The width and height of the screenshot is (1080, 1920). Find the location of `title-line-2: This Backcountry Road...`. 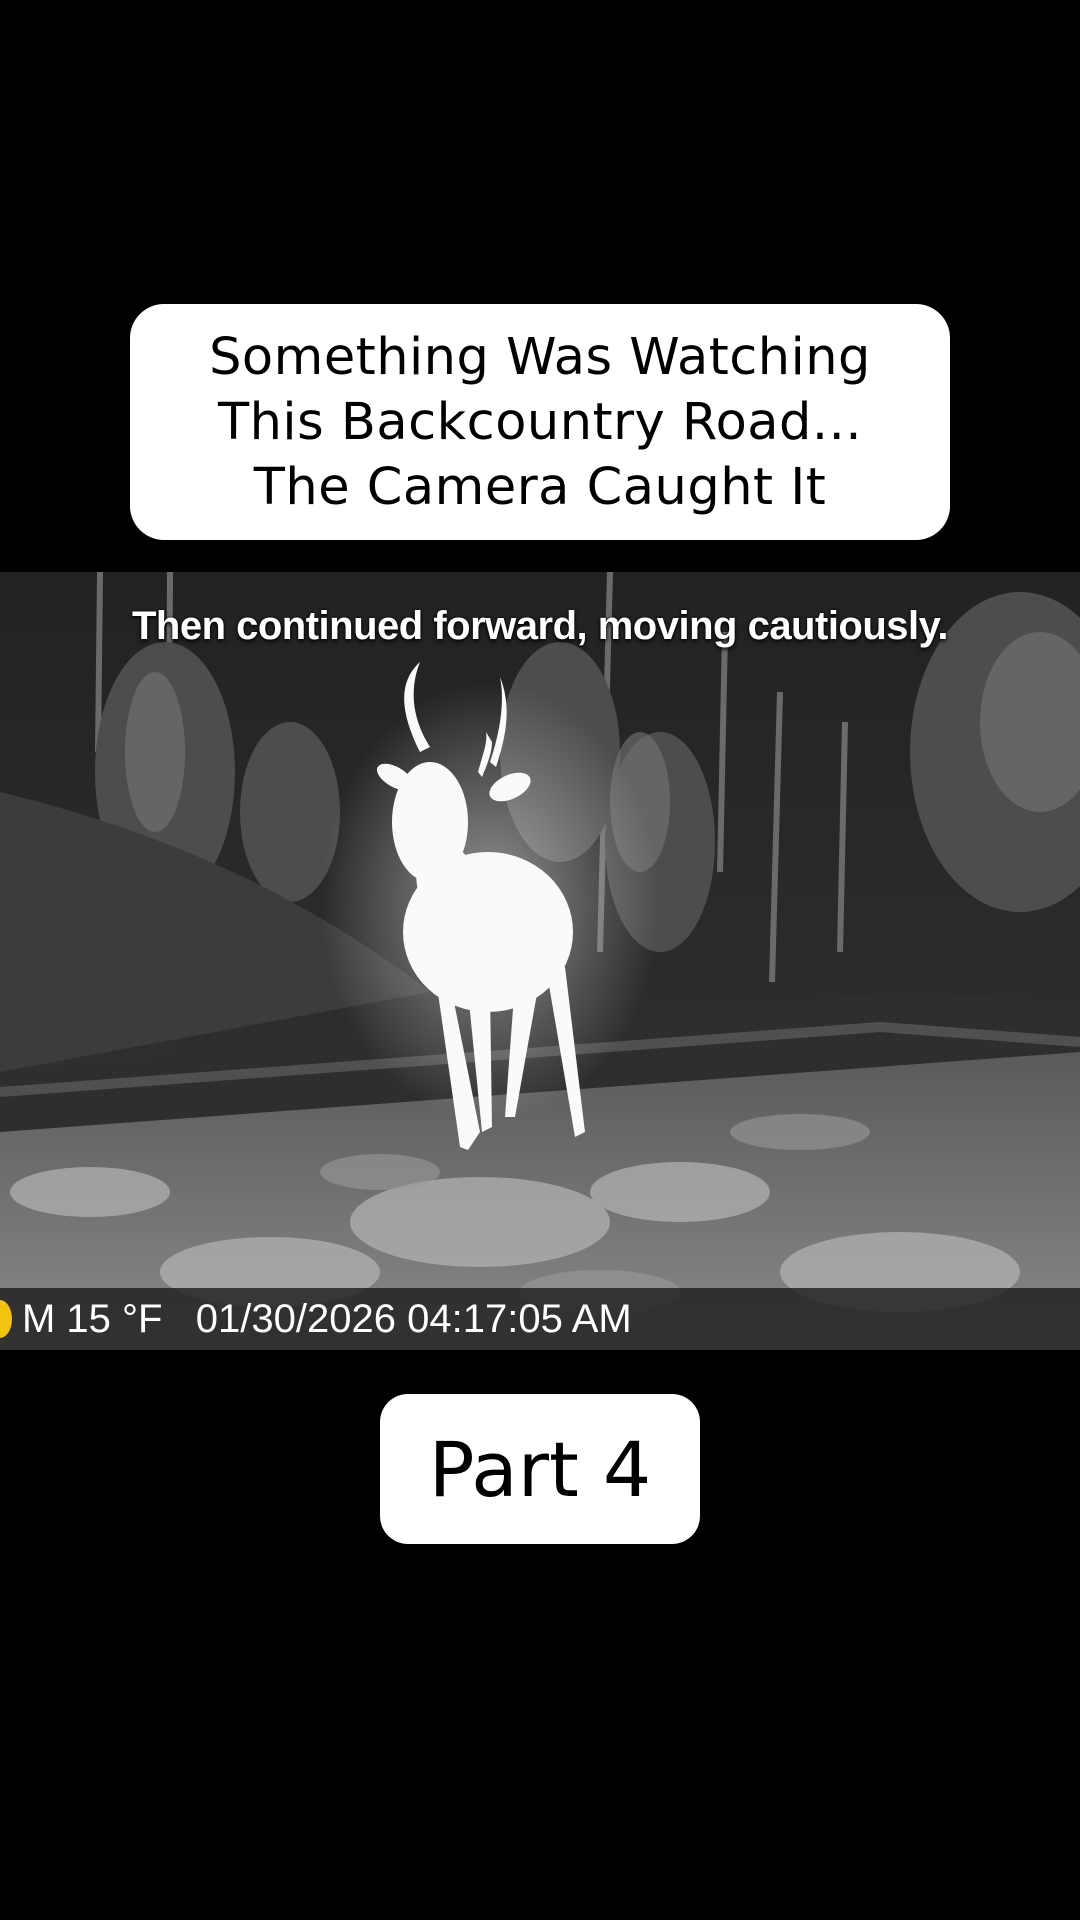

title-line-2: This Backcountry Road... is located at coordinates (540, 422).